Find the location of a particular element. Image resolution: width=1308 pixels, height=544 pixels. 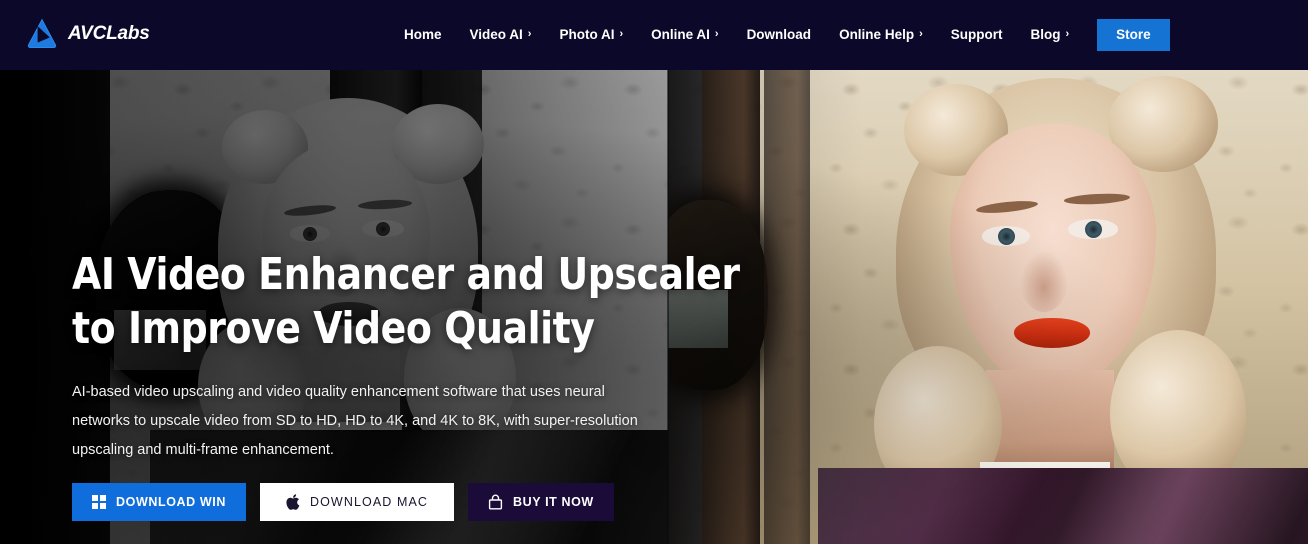

nav-item-online-ai: Online AI › is located at coordinates (684, 35).